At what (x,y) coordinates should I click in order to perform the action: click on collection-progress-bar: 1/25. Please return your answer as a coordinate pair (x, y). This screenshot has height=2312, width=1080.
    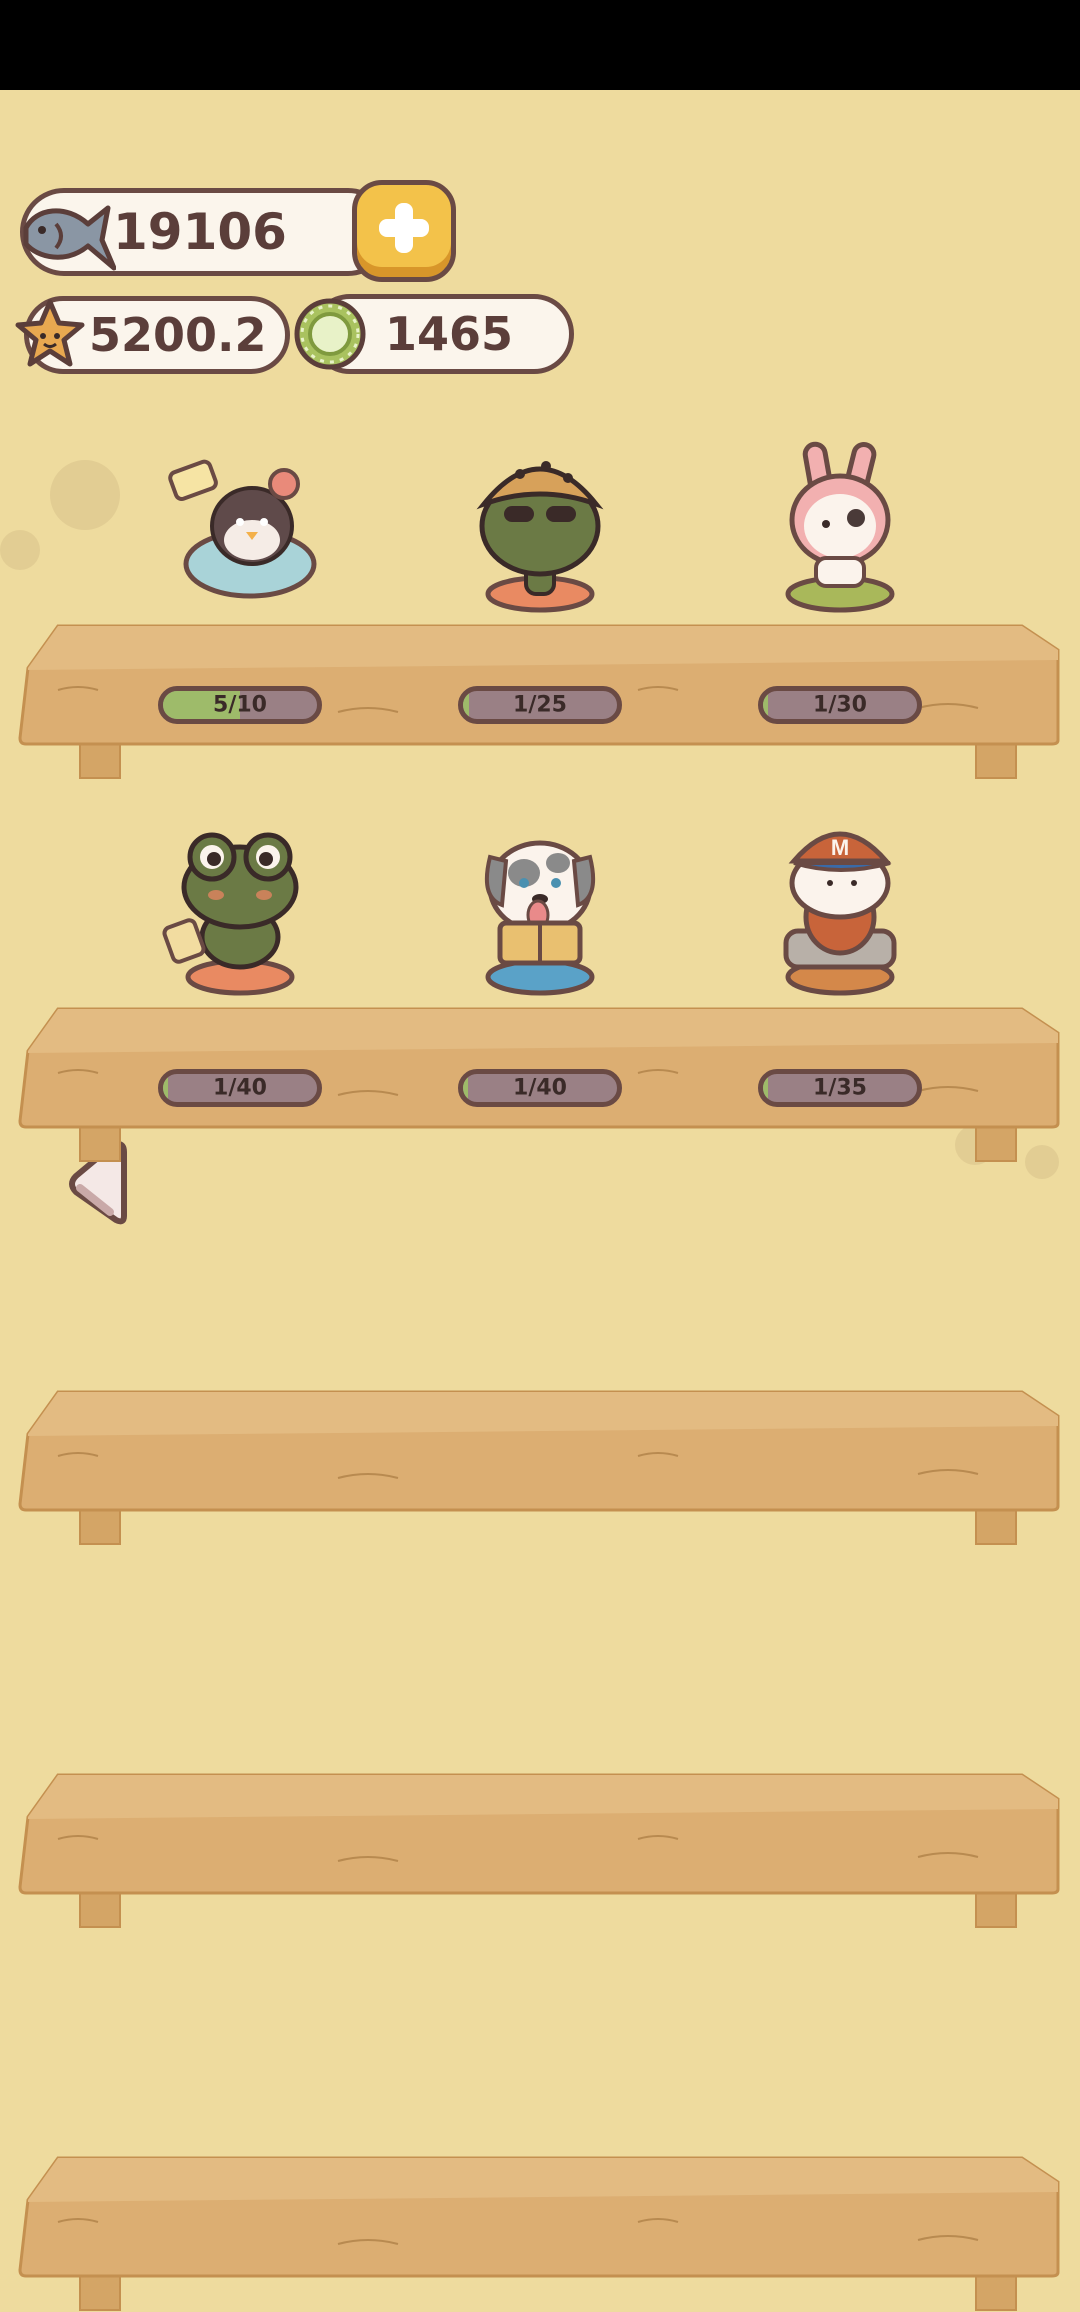
    Looking at the image, I should click on (540, 705).